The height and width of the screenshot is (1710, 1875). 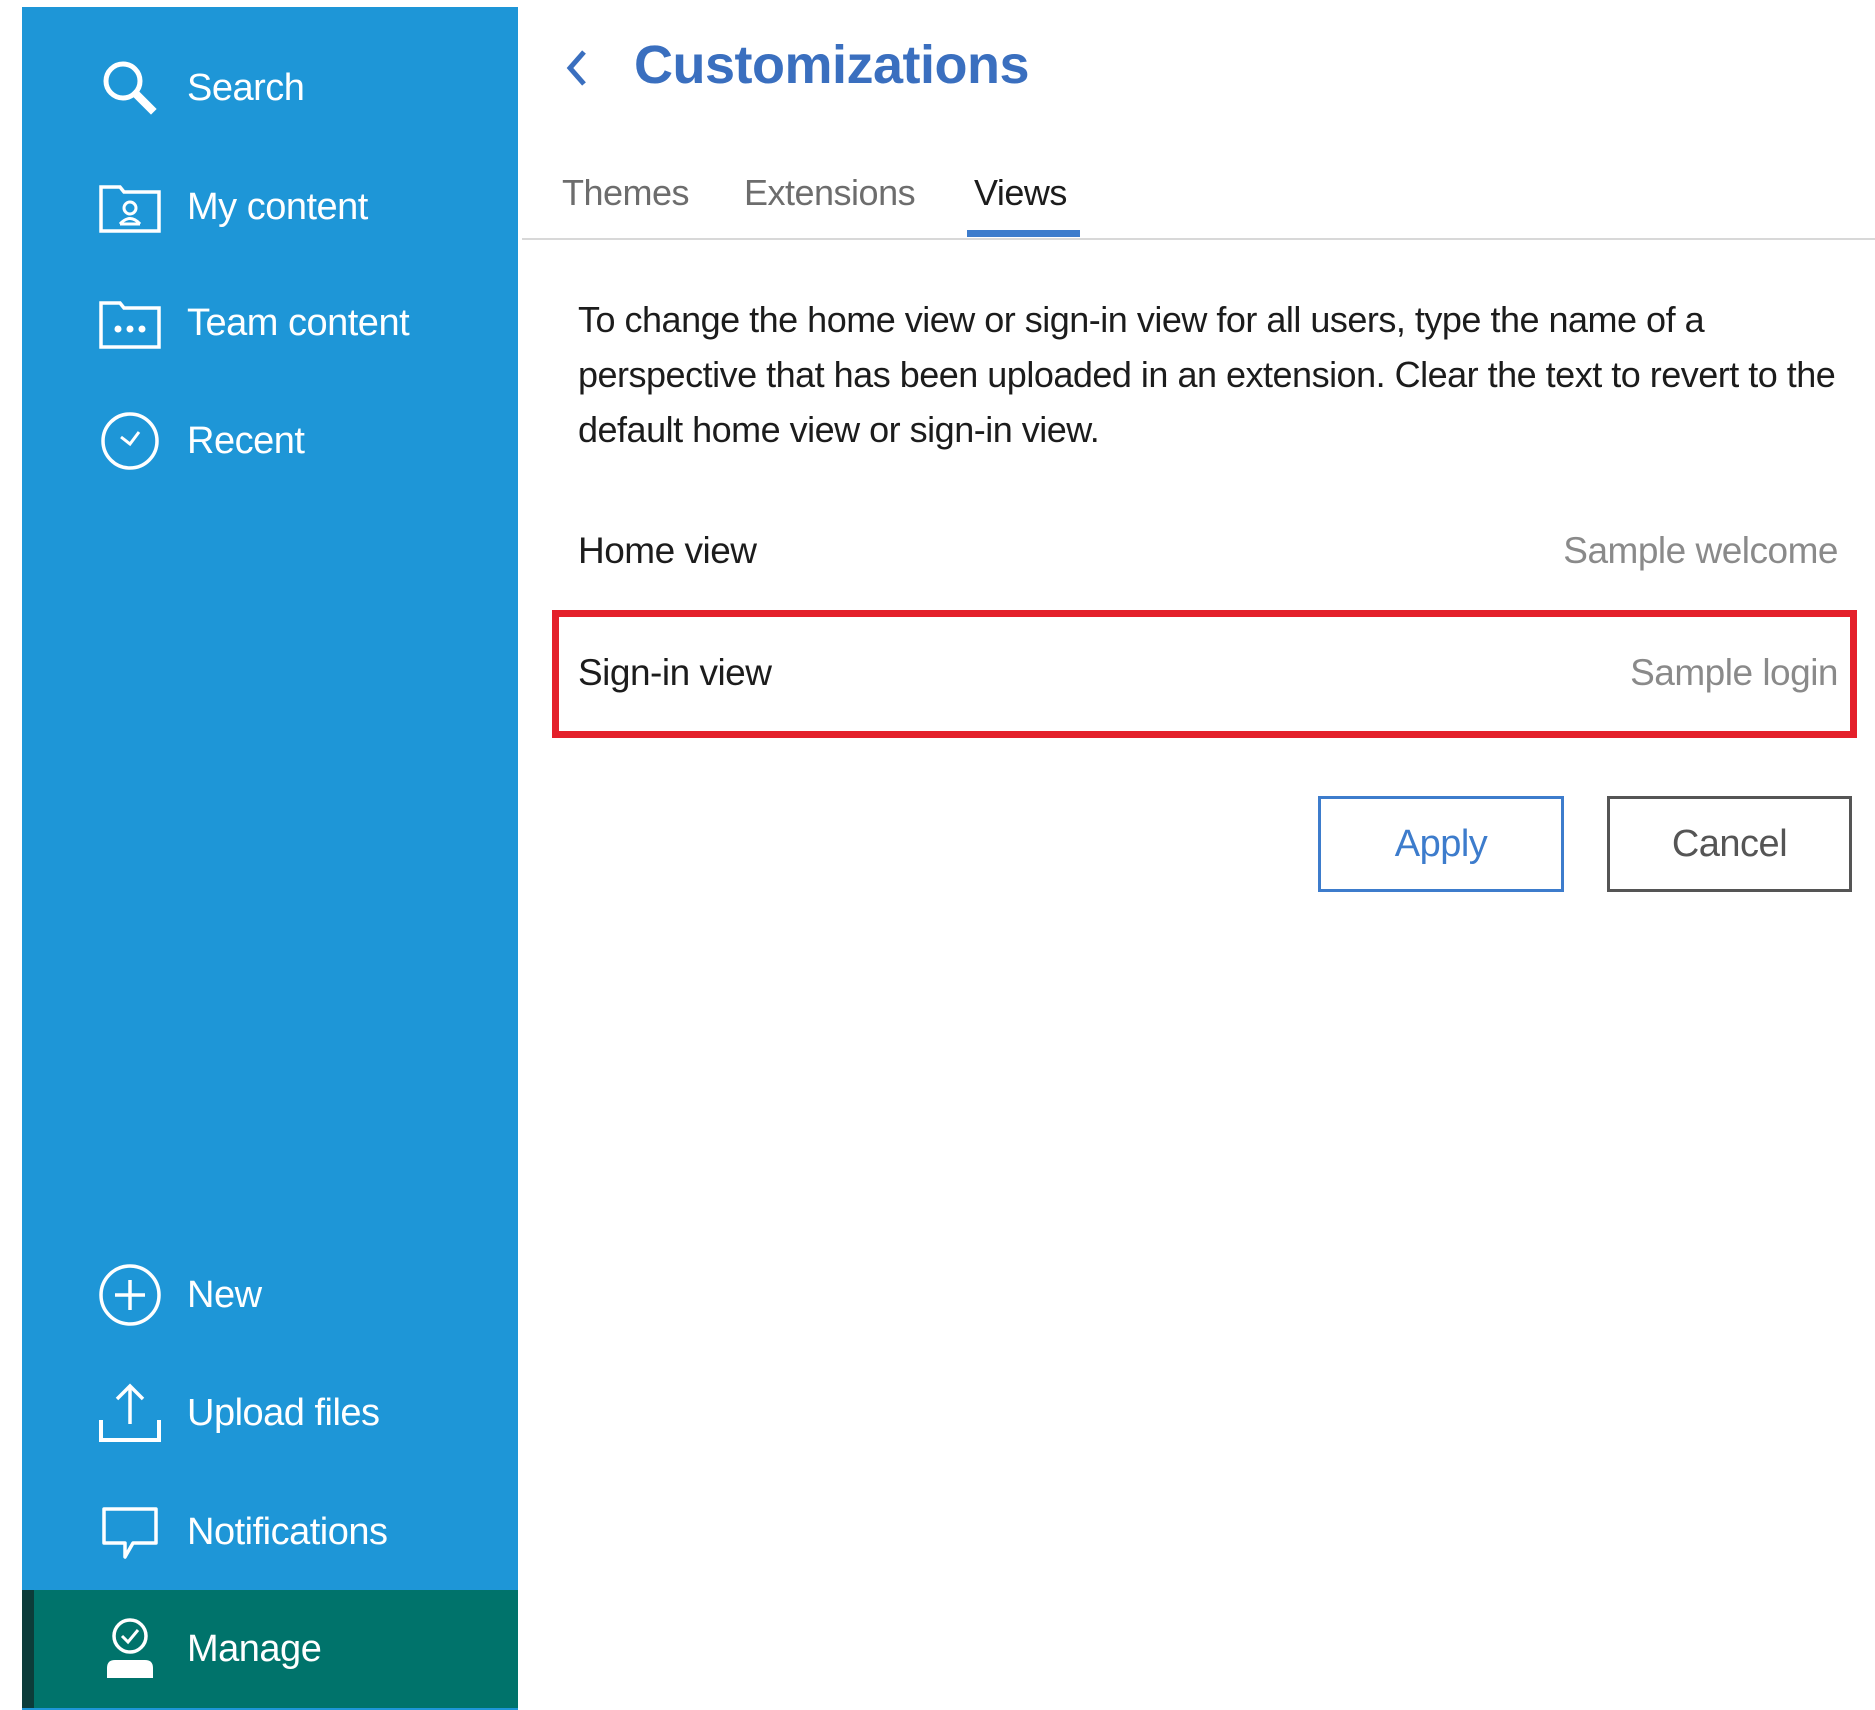 What do you see at coordinates (130, 323) in the screenshot?
I see `team-content-folder-icon` at bounding box center [130, 323].